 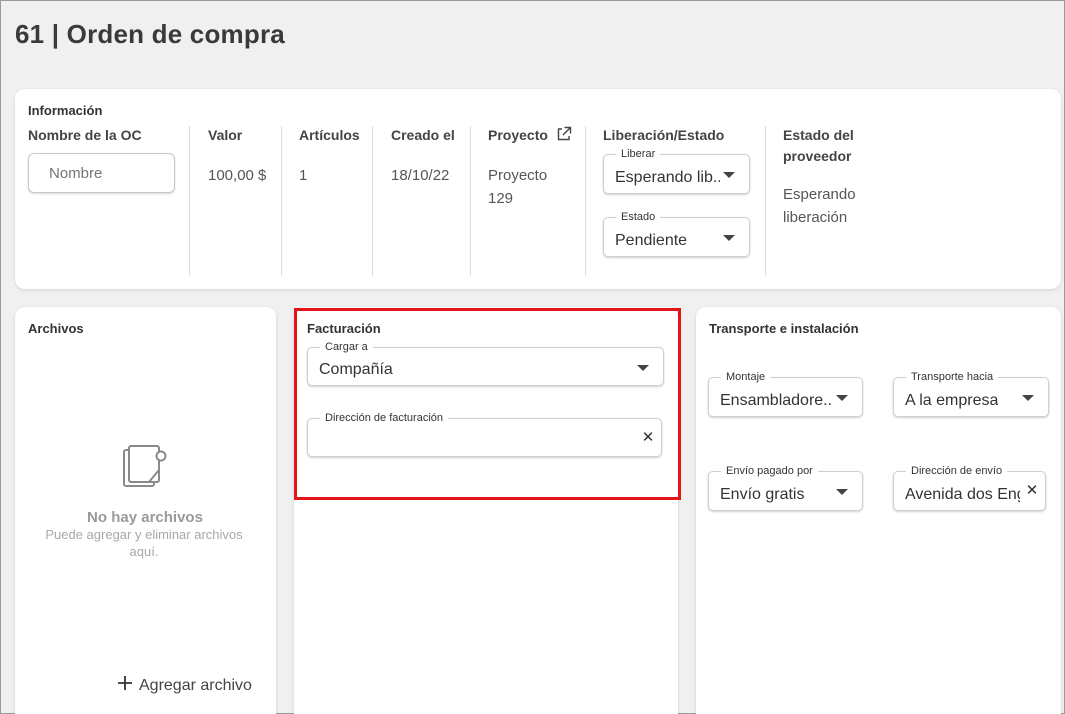 What do you see at coordinates (144, 543) in the screenshot?
I see `empty-state-subtitle: Puede agregar y eliminar archivos aquí.` at bounding box center [144, 543].